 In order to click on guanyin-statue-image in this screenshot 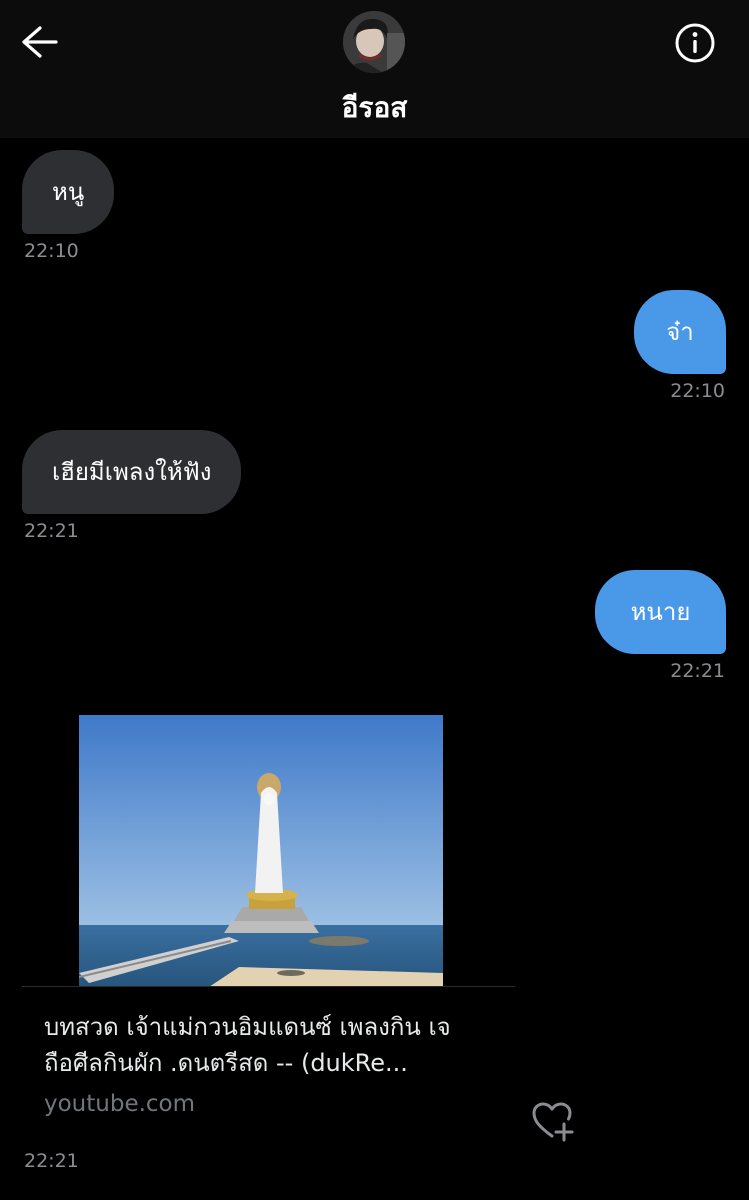, I will do `click(261, 851)`.